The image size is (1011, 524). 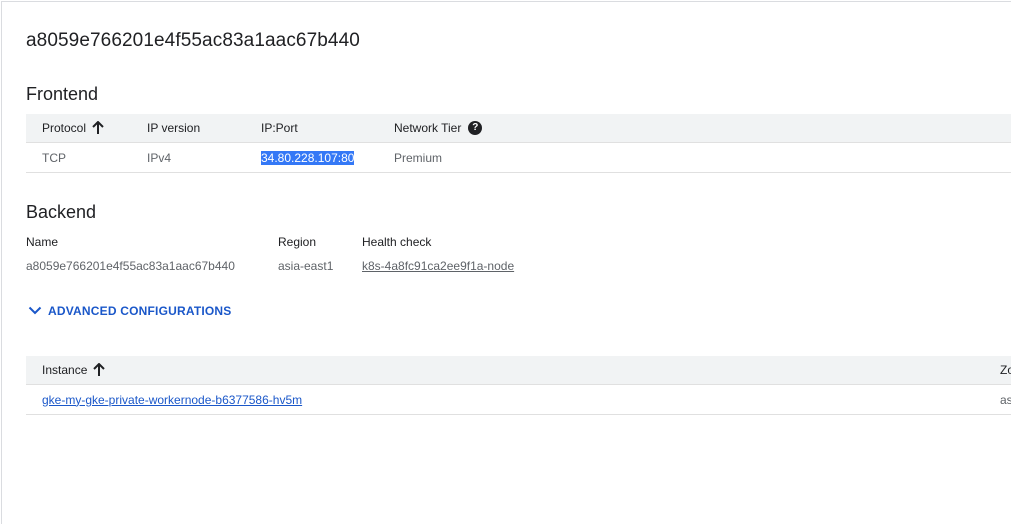 I want to click on backend-name-value: a8059e766201e4f55ac83a1aac67b440, so click(x=130, y=266).